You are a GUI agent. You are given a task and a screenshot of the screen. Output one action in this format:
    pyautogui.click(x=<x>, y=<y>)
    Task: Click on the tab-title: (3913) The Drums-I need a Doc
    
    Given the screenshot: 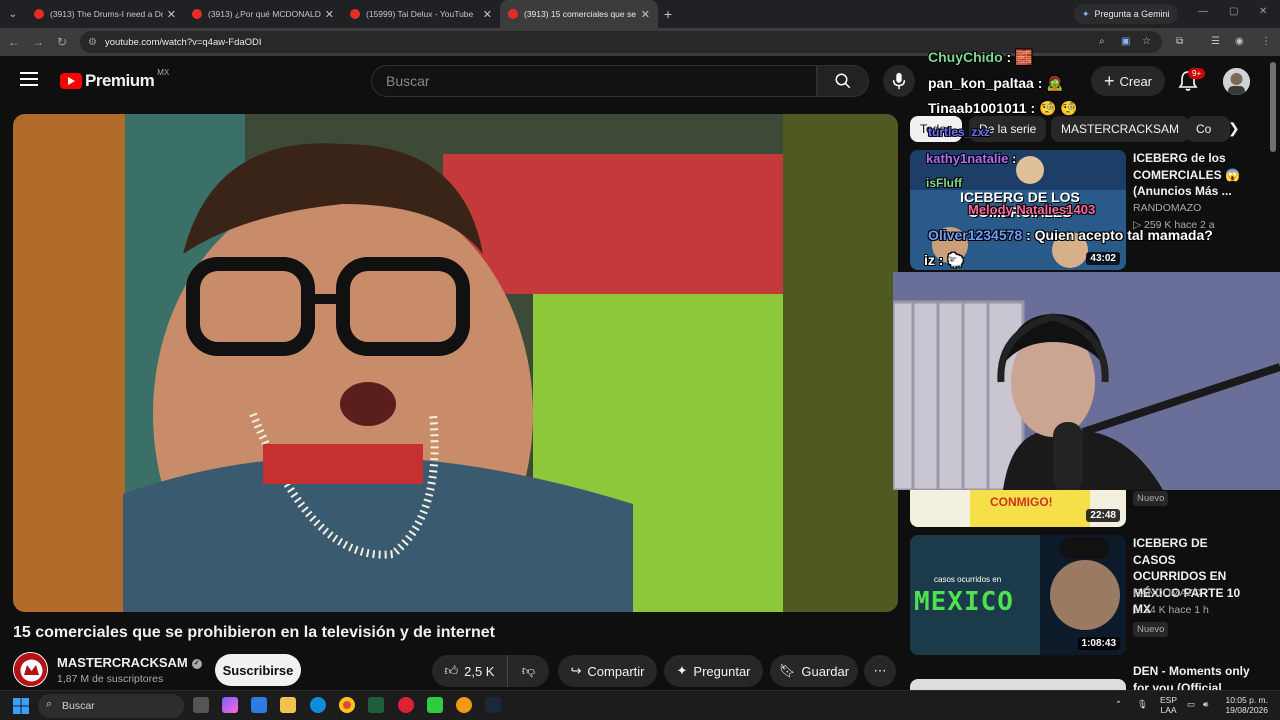 What is the action you would take?
    pyautogui.click(x=106, y=14)
    